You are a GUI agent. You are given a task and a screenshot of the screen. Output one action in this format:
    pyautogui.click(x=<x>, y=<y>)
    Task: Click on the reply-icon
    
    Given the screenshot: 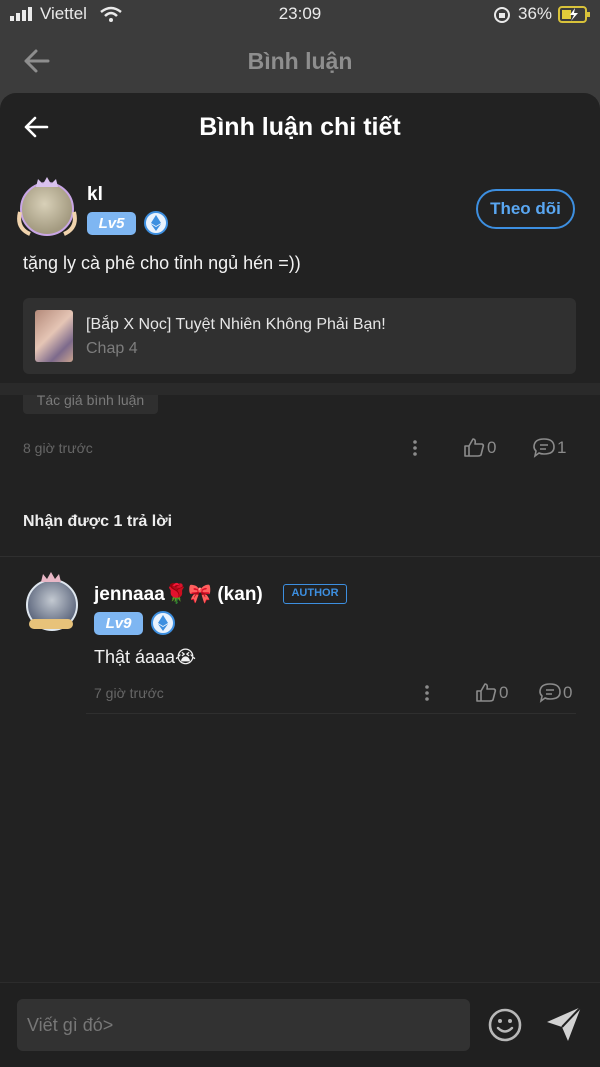 What is the action you would take?
    pyautogui.click(x=544, y=448)
    